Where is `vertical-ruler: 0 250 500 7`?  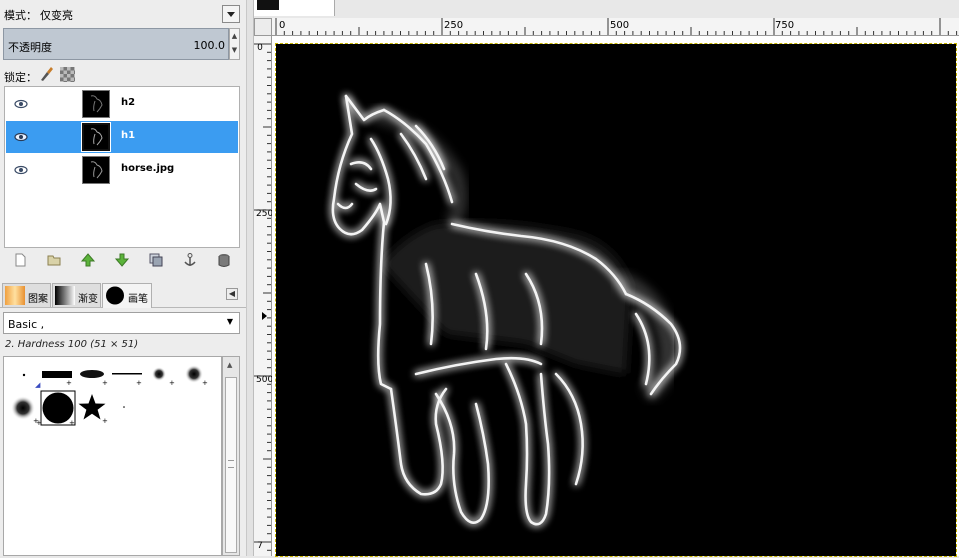
vertical-ruler: 0 250 500 7 is located at coordinates (264, 296).